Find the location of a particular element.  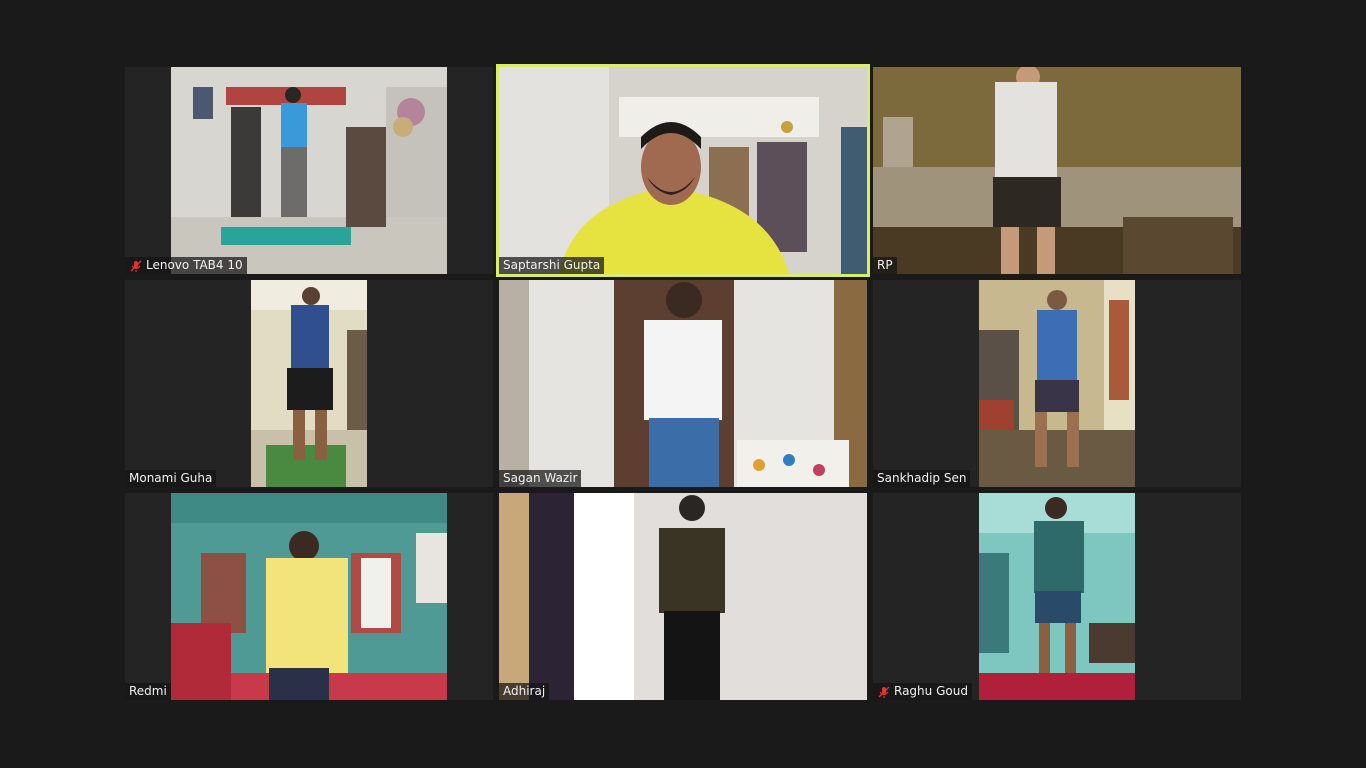

participant-name-tag: RP is located at coordinates (885, 265).